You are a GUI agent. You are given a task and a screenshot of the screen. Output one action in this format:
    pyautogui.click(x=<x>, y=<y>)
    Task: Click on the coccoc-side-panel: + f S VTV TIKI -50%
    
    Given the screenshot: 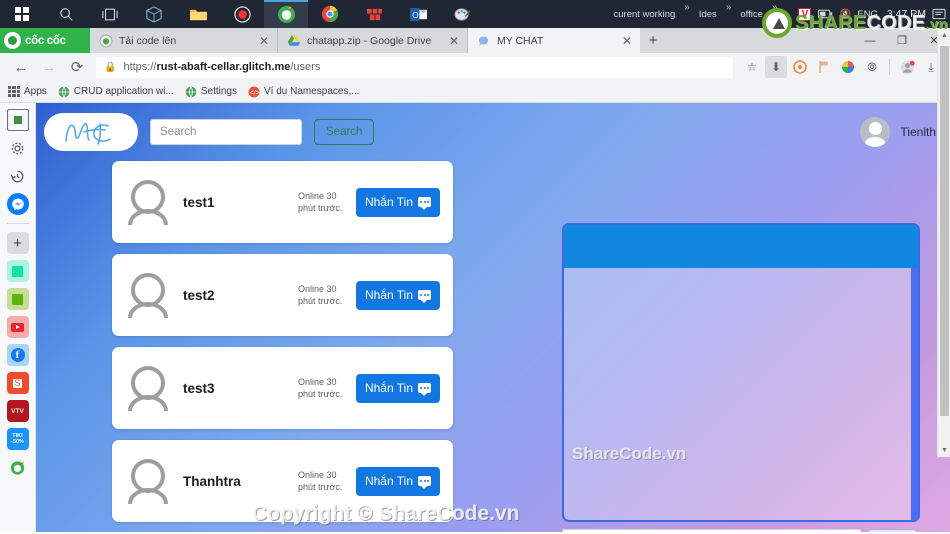 What is the action you would take?
    pyautogui.click(x=18, y=317)
    